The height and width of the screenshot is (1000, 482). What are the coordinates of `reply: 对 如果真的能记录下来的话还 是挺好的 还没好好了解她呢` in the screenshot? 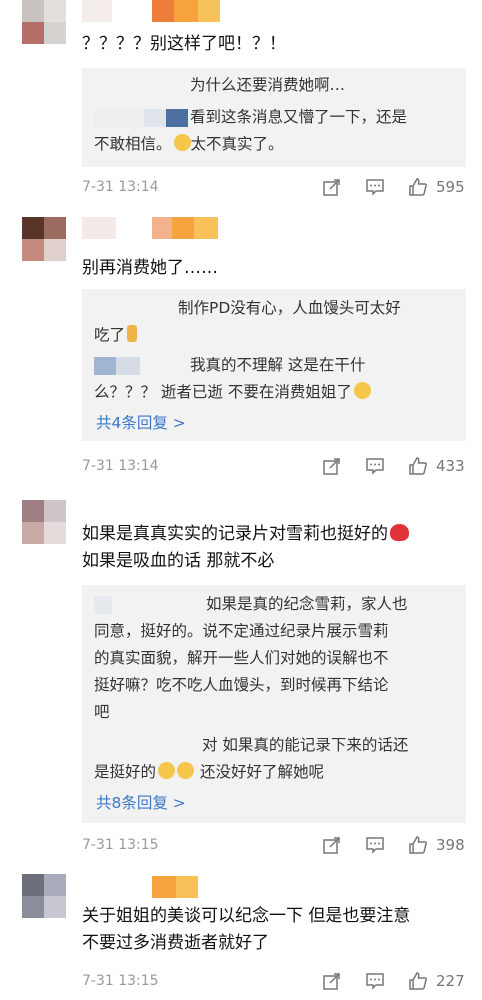 It's located at (274, 759).